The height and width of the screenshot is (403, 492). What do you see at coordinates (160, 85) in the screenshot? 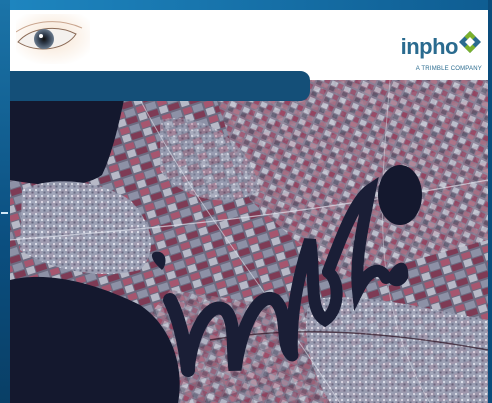
I see `title-banner` at bounding box center [160, 85].